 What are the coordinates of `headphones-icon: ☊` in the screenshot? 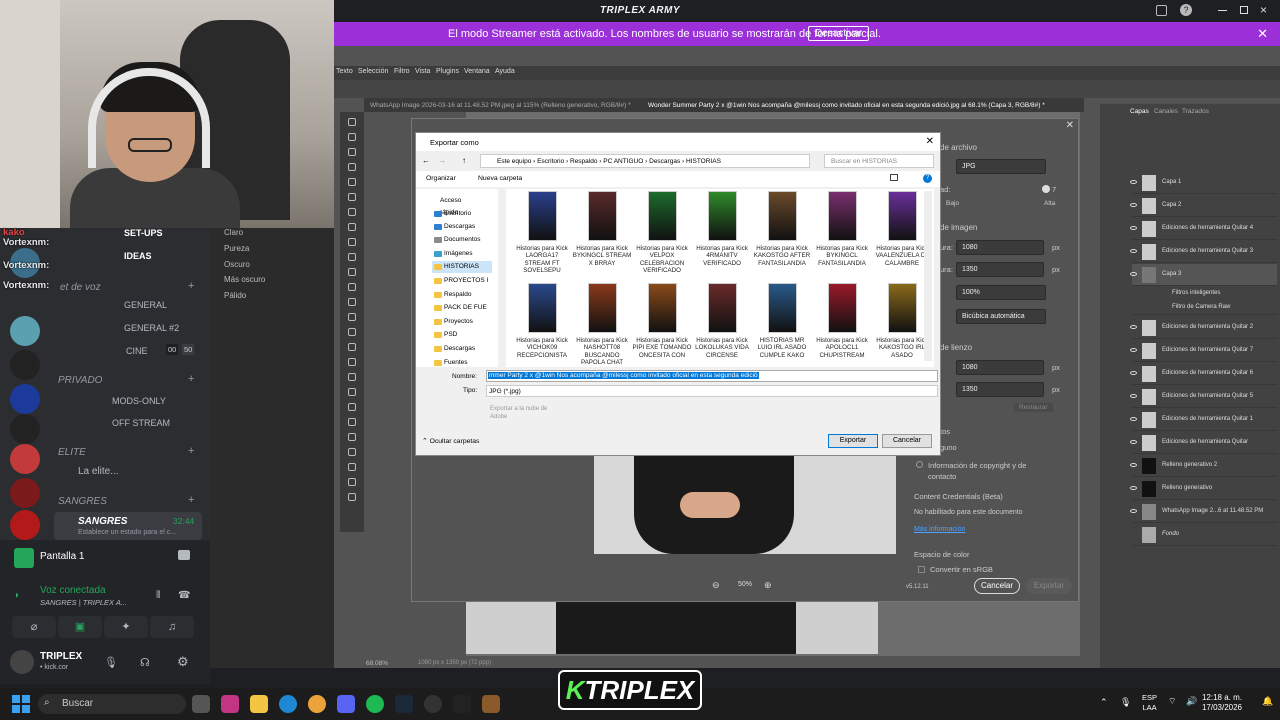 It's located at (145, 662).